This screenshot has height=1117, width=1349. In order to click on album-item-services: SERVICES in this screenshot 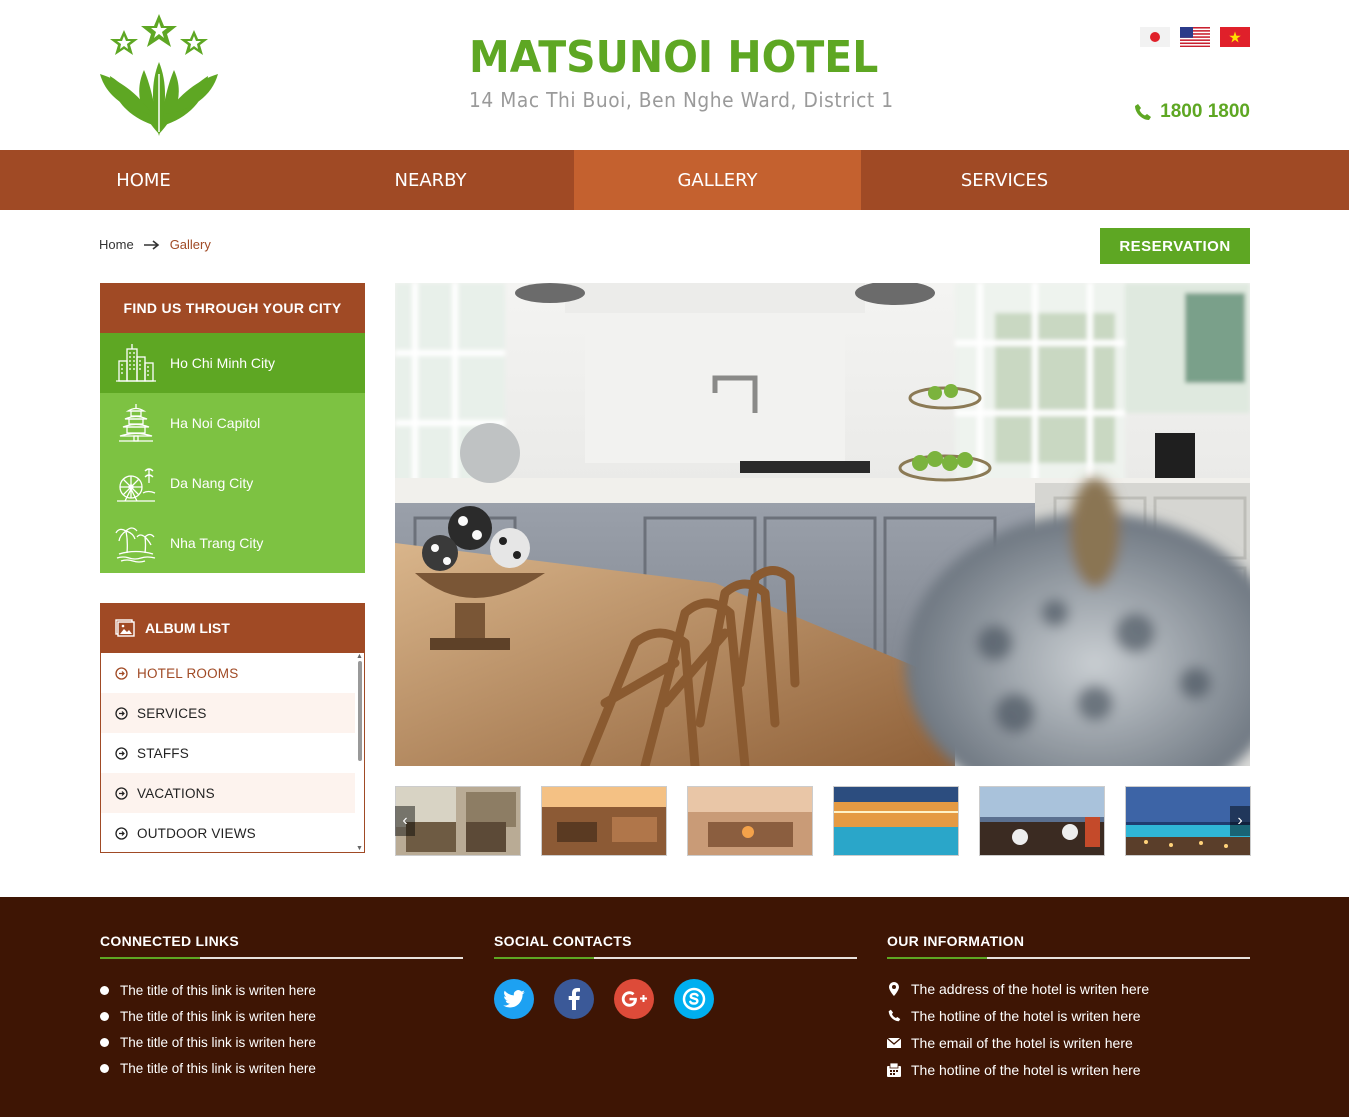, I will do `click(228, 713)`.